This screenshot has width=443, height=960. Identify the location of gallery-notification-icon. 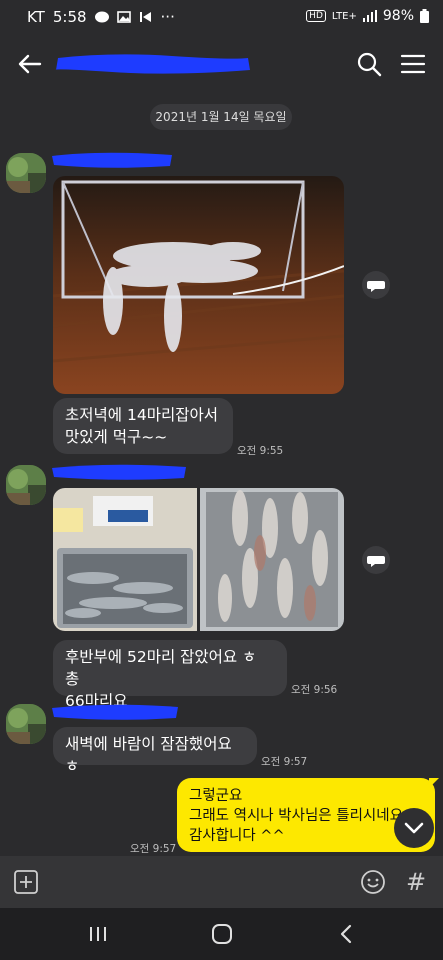
(123, 17).